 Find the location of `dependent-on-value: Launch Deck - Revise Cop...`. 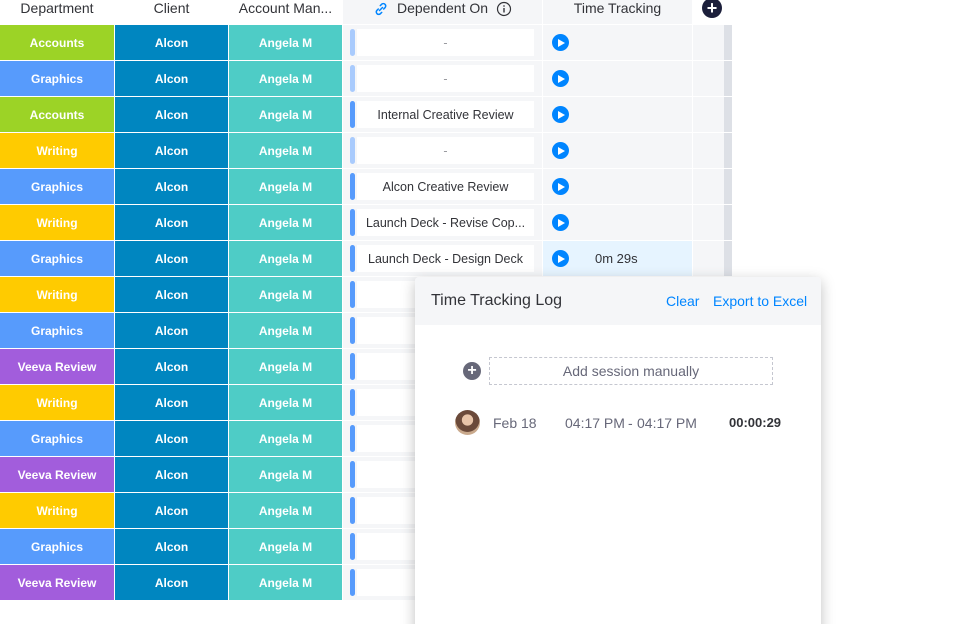

dependent-on-value: Launch Deck - Revise Cop... is located at coordinates (445, 222).